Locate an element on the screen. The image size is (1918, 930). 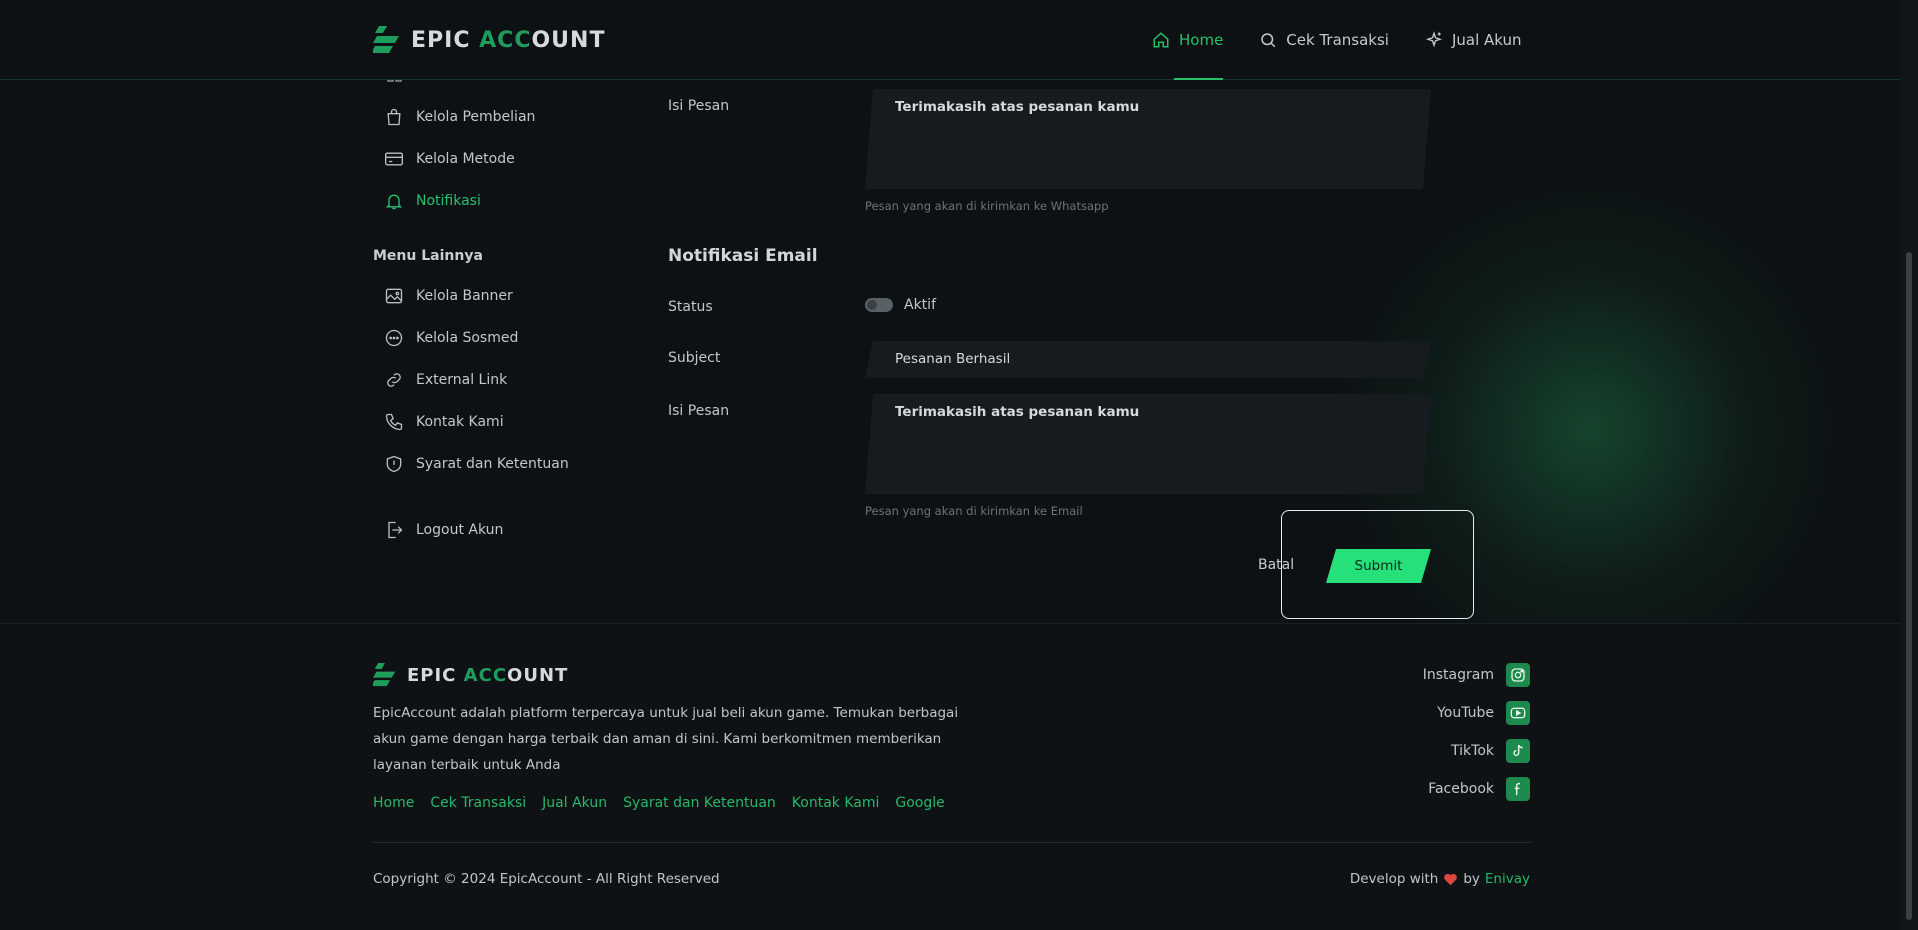
developer-link: Enivay is located at coordinates (1507, 879).